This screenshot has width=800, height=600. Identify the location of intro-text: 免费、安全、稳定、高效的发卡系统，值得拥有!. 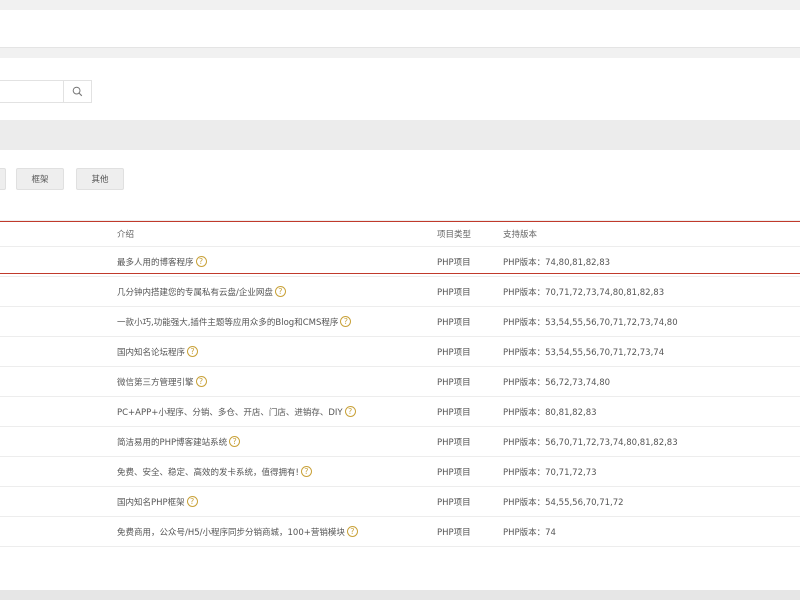
(208, 472).